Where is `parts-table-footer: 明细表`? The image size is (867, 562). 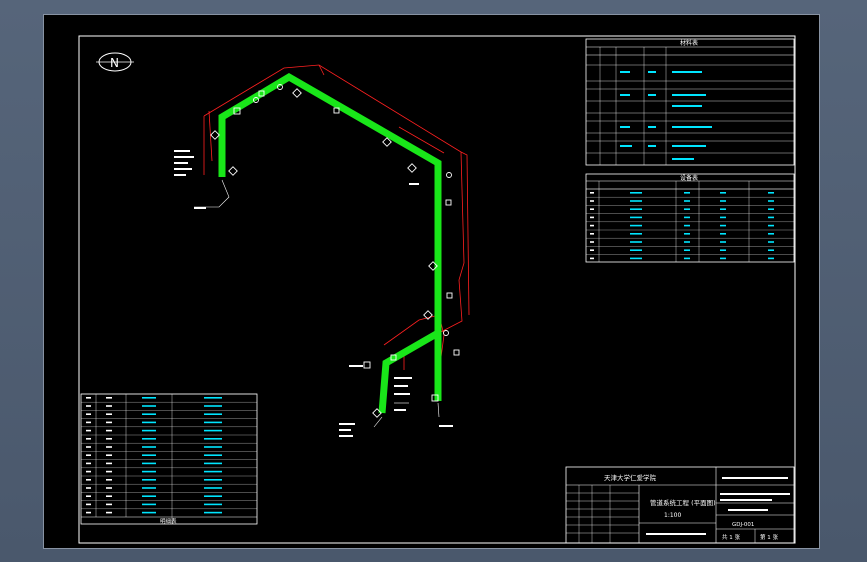 parts-table-footer: 明细表 is located at coordinates (168, 521).